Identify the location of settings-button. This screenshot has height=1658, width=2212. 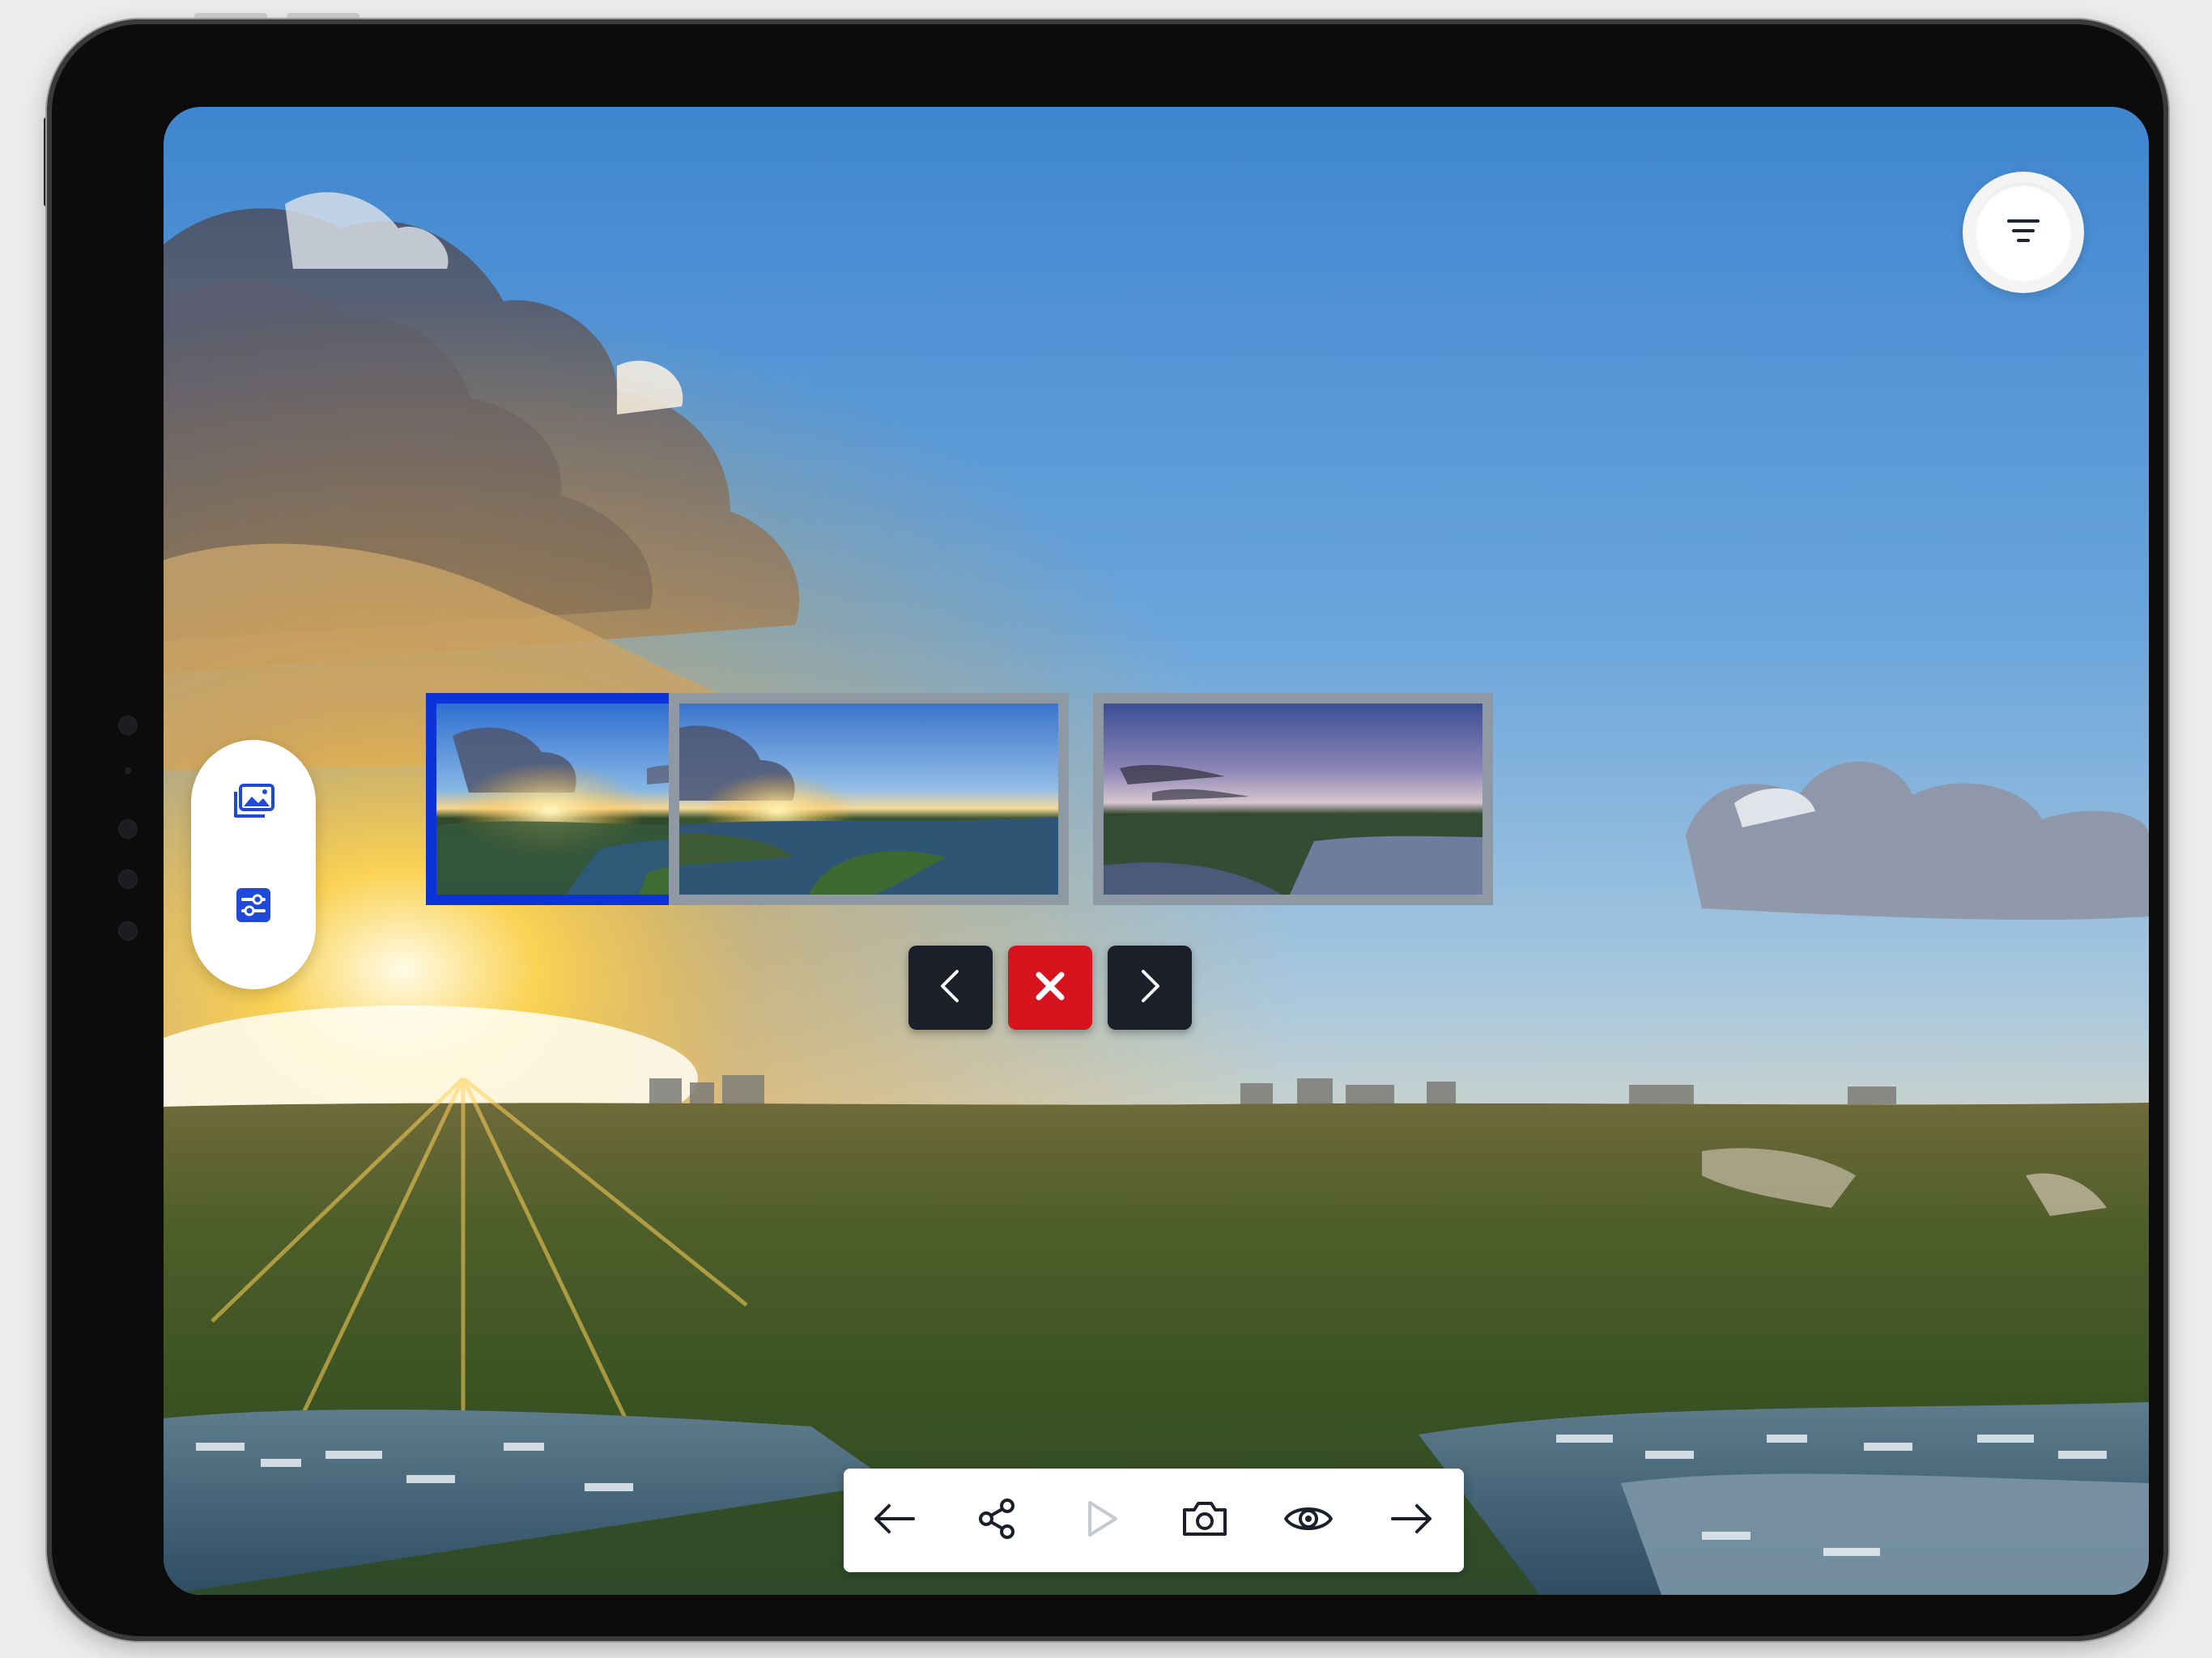
(254, 906).